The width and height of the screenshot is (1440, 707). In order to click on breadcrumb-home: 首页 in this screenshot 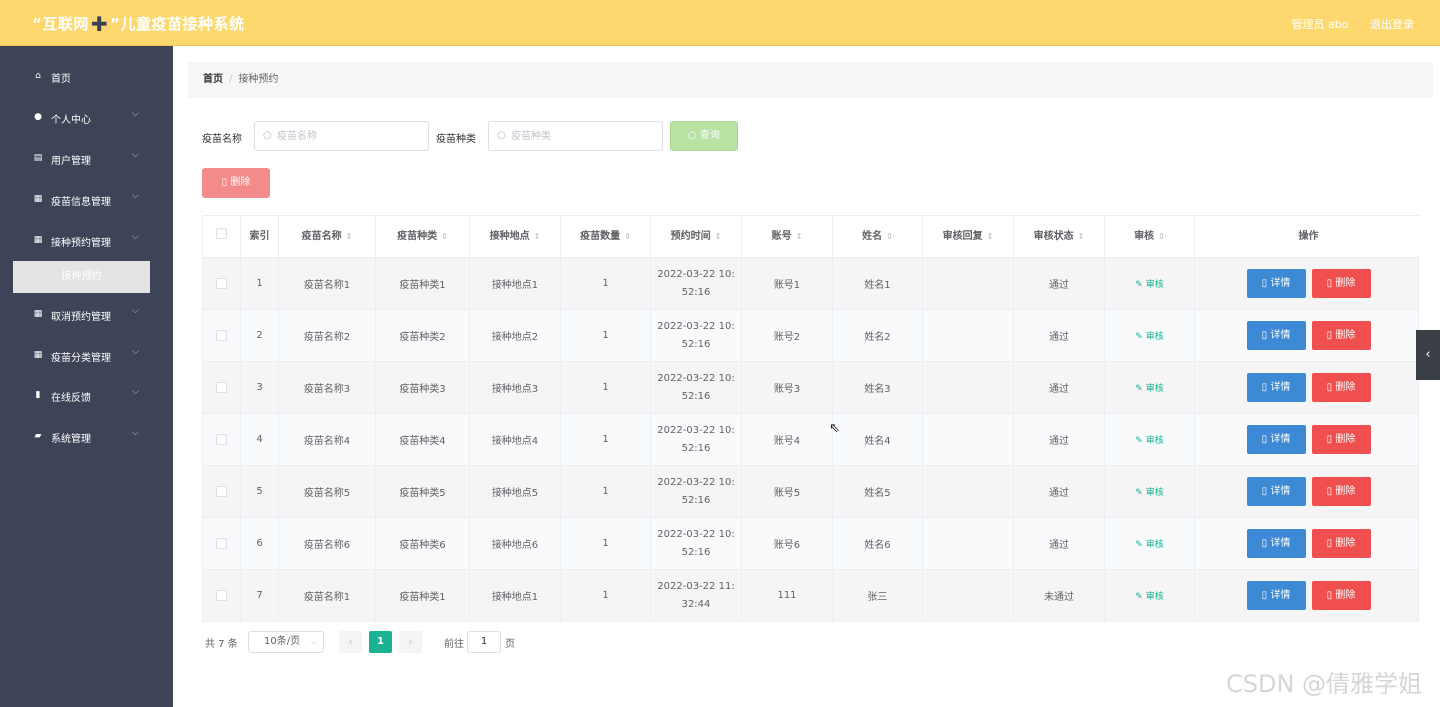, I will do `click(213, 79)`.